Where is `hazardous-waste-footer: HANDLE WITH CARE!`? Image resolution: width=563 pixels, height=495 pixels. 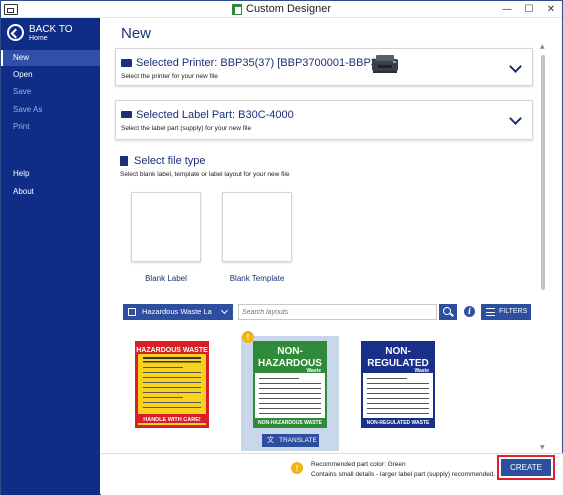 hazardous-waste-footer: HANDLE WITH CARE! is located at coordinates (172, 420).